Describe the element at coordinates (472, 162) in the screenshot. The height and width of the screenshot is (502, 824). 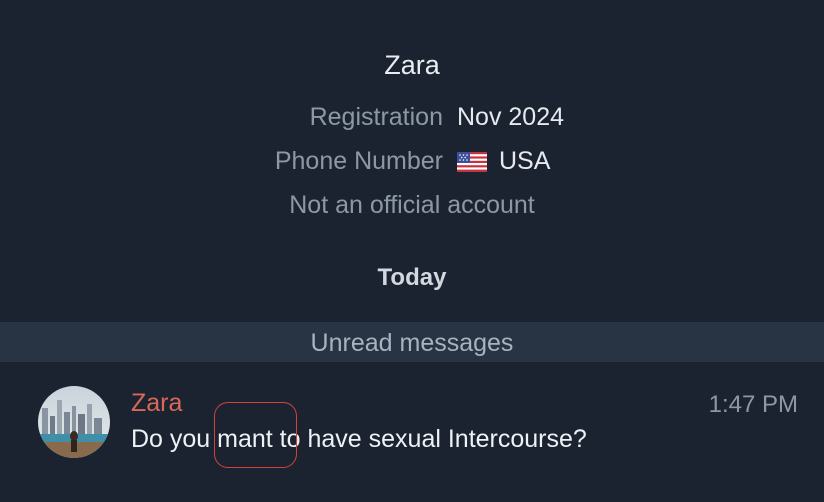
I see `us-flag-icon` at that location.